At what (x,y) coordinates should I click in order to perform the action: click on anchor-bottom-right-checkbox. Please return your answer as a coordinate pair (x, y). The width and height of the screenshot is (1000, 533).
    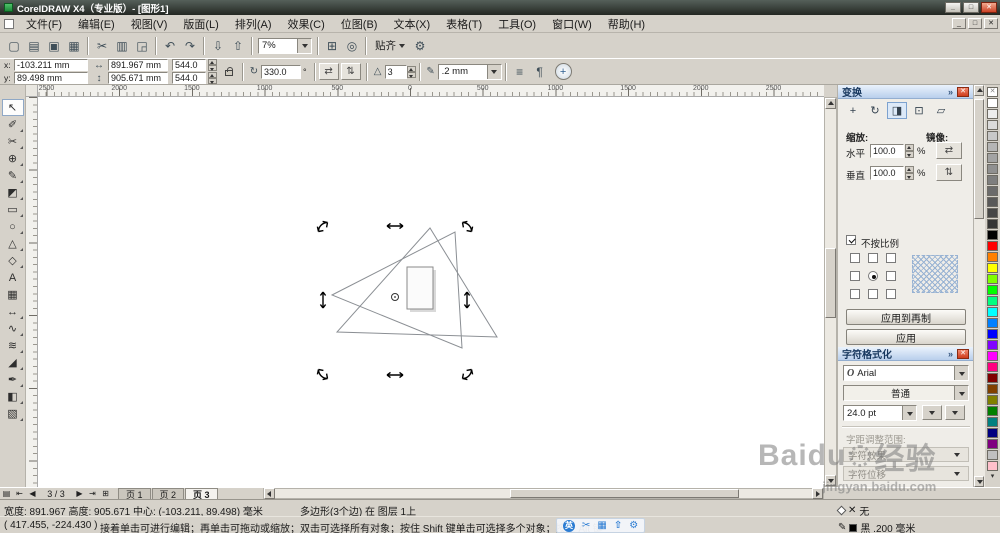
    Looking at the image, I should click on (891, 294).